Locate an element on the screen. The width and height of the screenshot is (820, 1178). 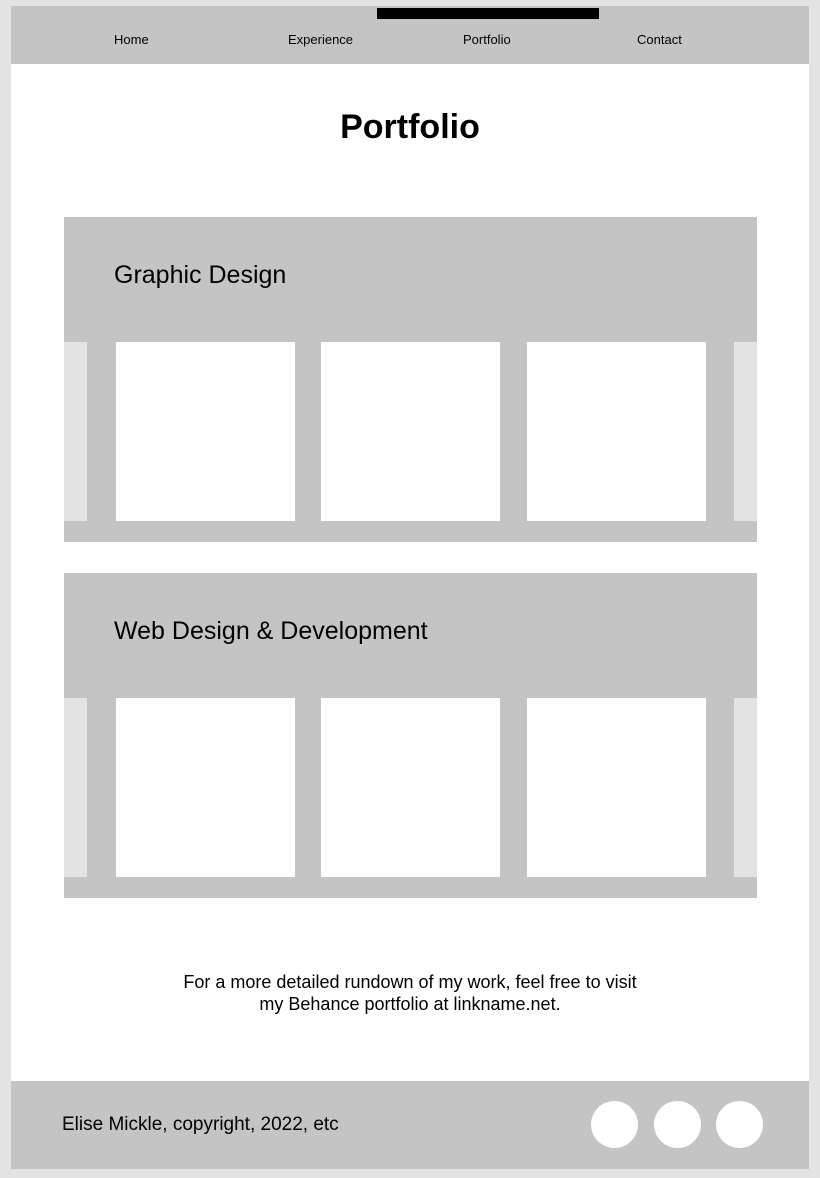
nav-item-experience: Experience is located at coordinates (320, 39).